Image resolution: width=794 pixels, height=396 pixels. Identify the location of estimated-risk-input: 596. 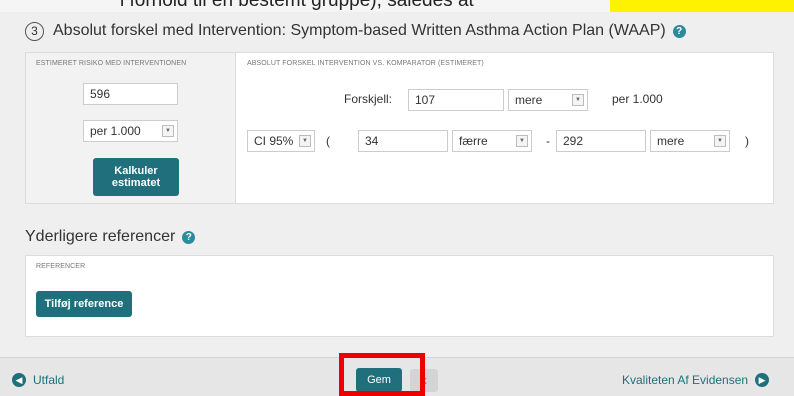
(130, 94).